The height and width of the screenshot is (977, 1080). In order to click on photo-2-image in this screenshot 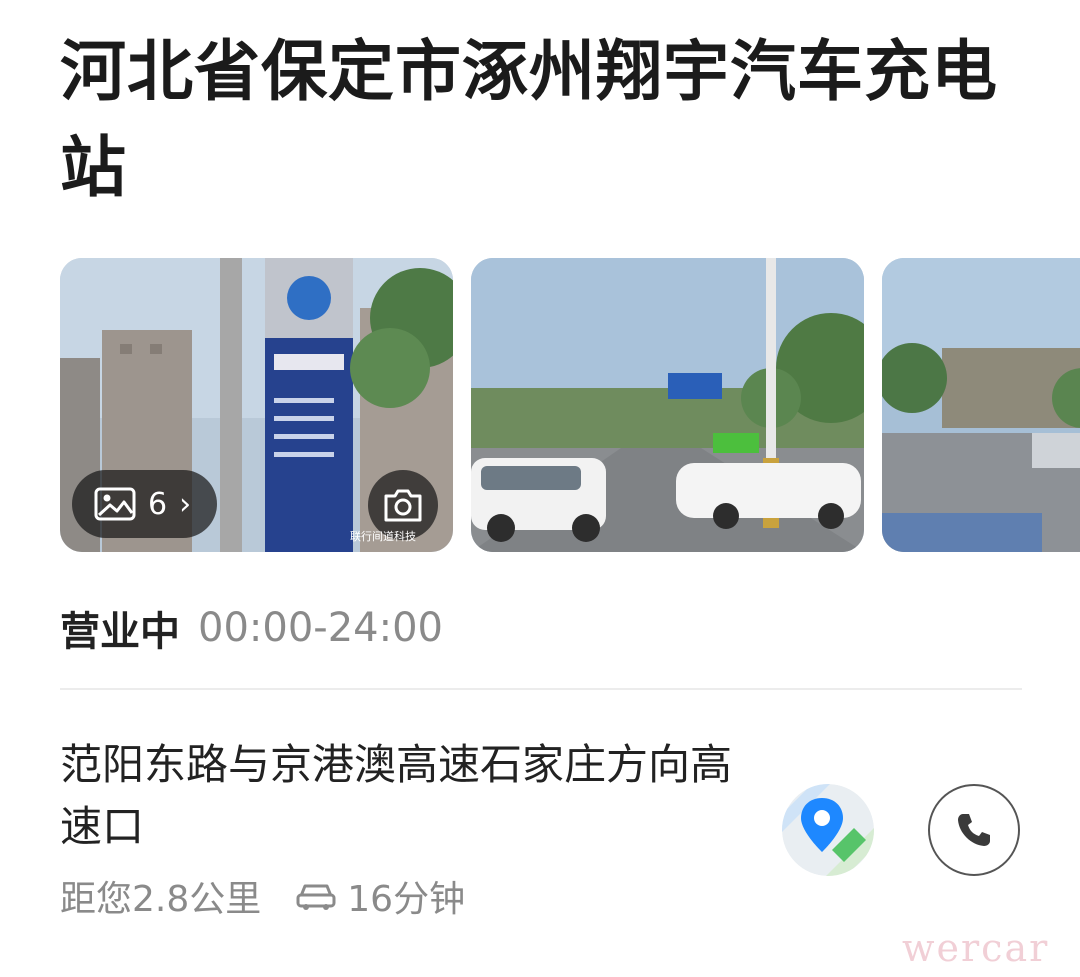, I will do `click(667, 405)`.